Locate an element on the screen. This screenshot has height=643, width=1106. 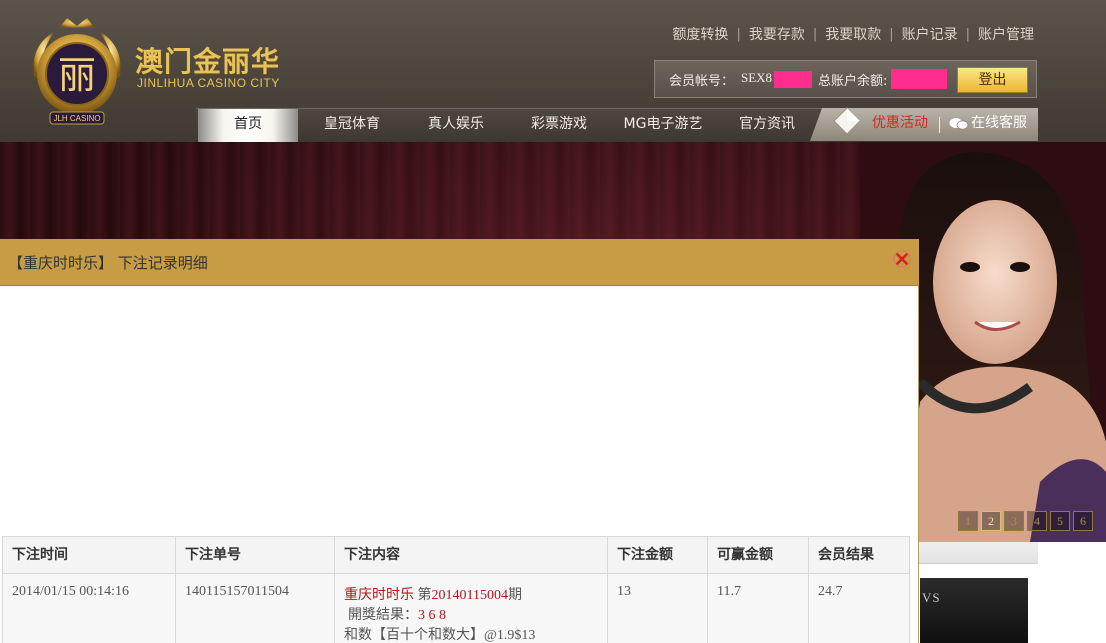
member-id-label: 会员帐号： is located at coordinates (702, 81).